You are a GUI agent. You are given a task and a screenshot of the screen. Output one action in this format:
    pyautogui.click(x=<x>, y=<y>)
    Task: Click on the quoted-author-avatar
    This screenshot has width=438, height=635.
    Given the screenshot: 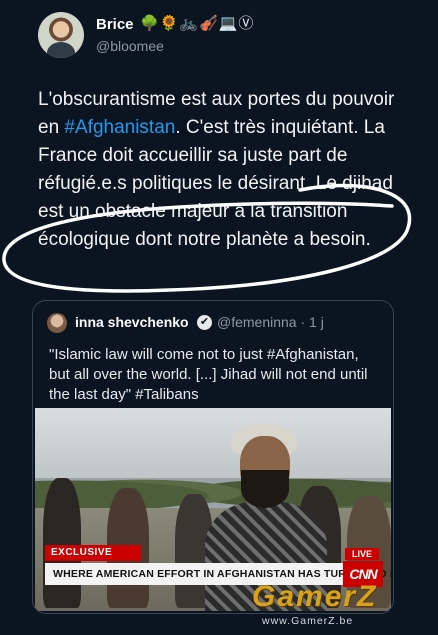 What is the action you would take?
    pyautogui.click(x=57, y=323)
    